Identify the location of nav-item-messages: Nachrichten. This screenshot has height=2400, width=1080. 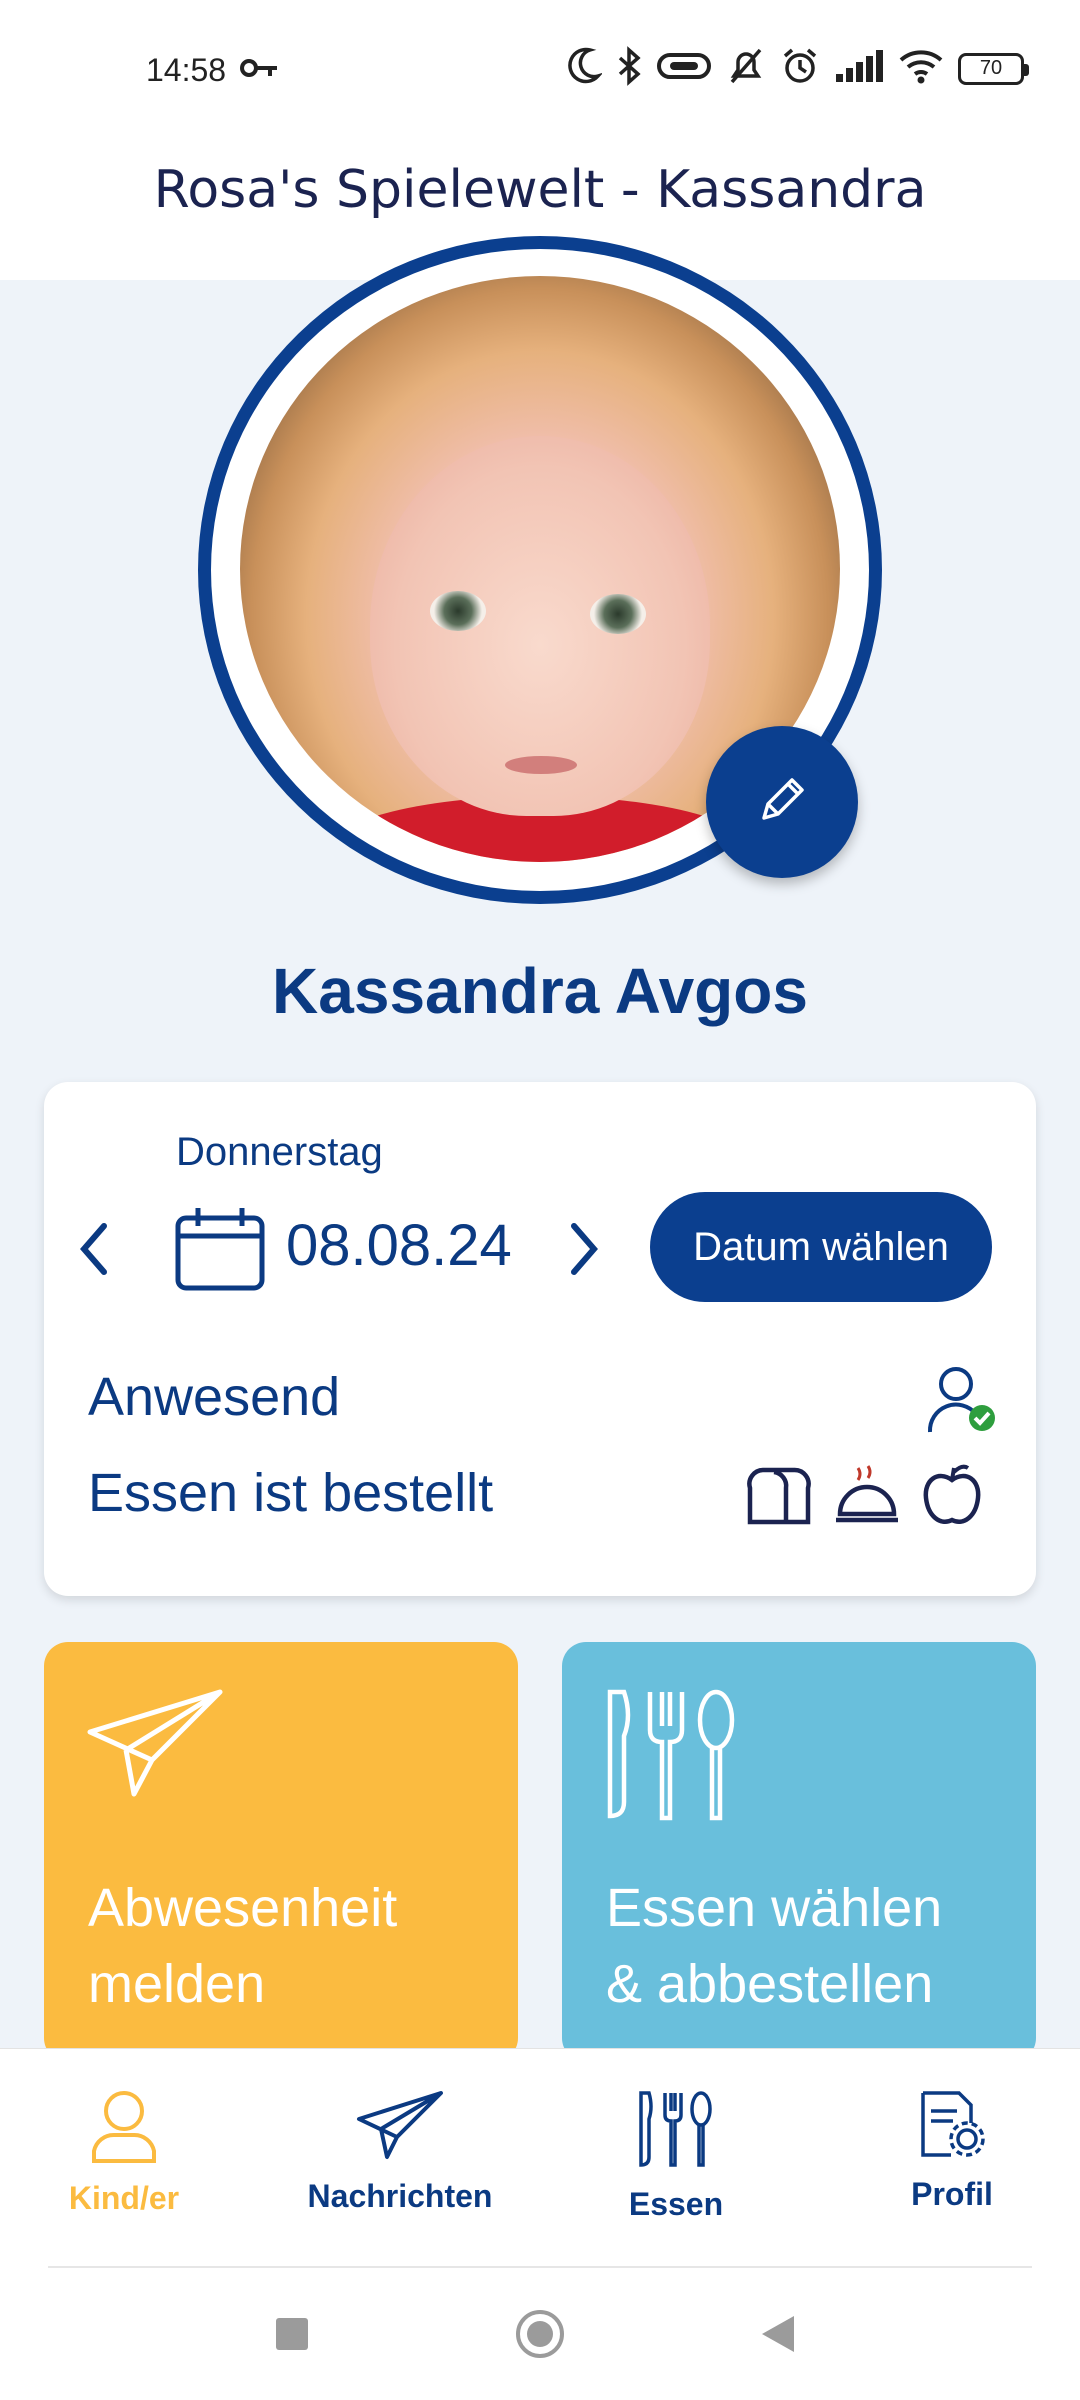
(400, 2152).